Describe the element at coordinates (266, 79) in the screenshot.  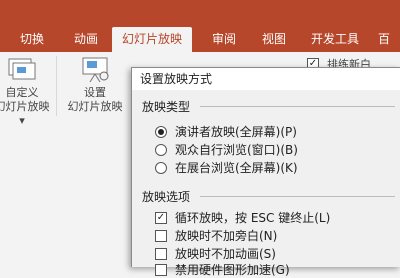
I see `dialog-title: 设置放映方式` at that location.